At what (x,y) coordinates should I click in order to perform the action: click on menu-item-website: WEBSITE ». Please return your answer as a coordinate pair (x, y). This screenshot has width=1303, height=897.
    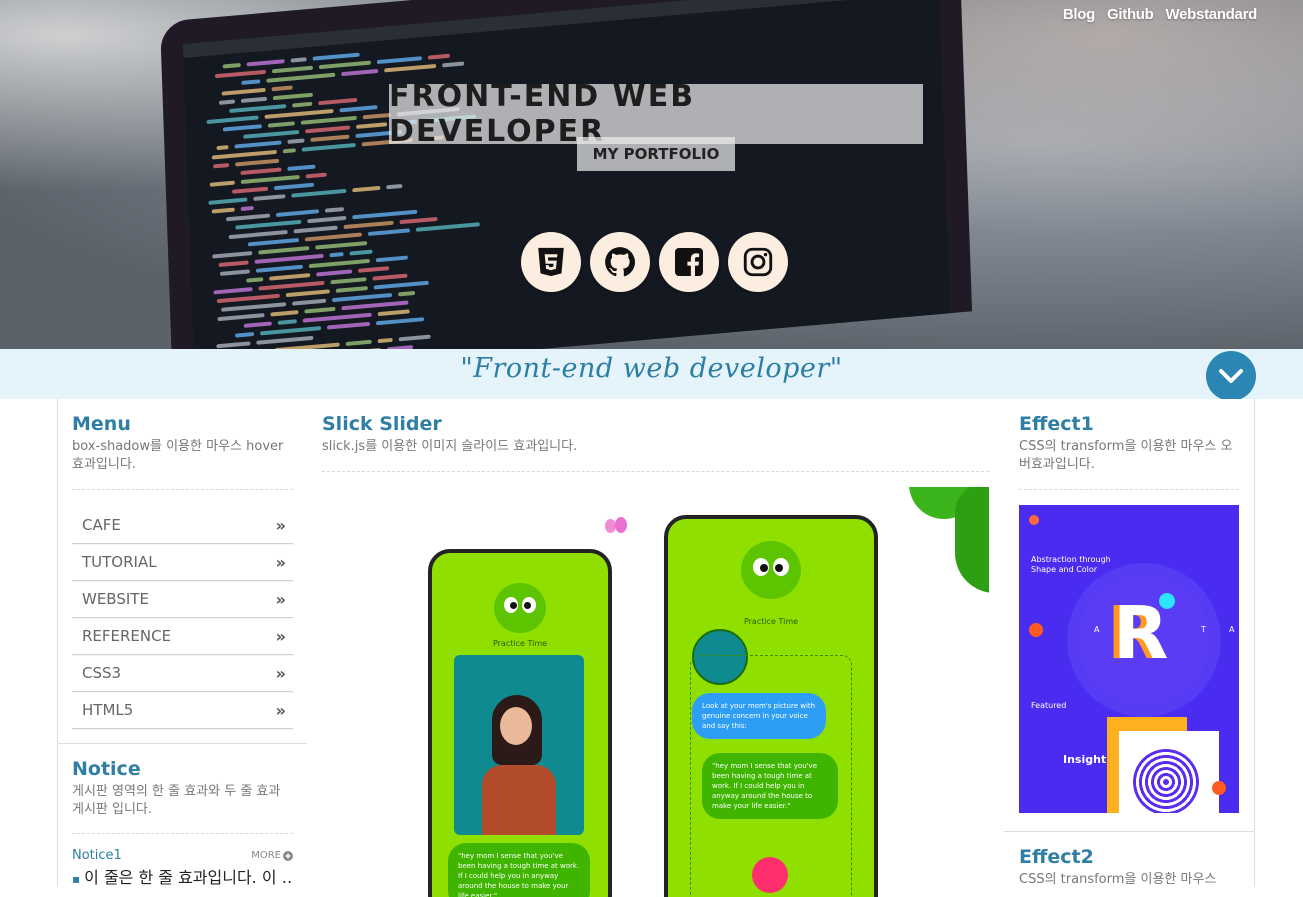
    Looking at the image, I should click on (182, 599).